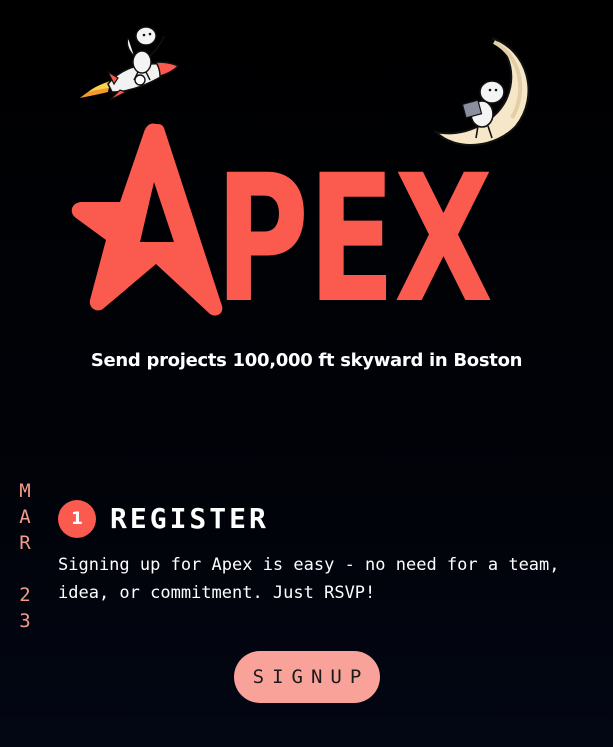  I want to click on event-date-vertical: M A R 2 3, so click(25, 556).